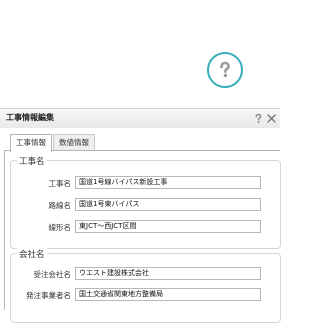  I want to click on field-label-ordering-party: 発注事業者名, so click(48, 295).